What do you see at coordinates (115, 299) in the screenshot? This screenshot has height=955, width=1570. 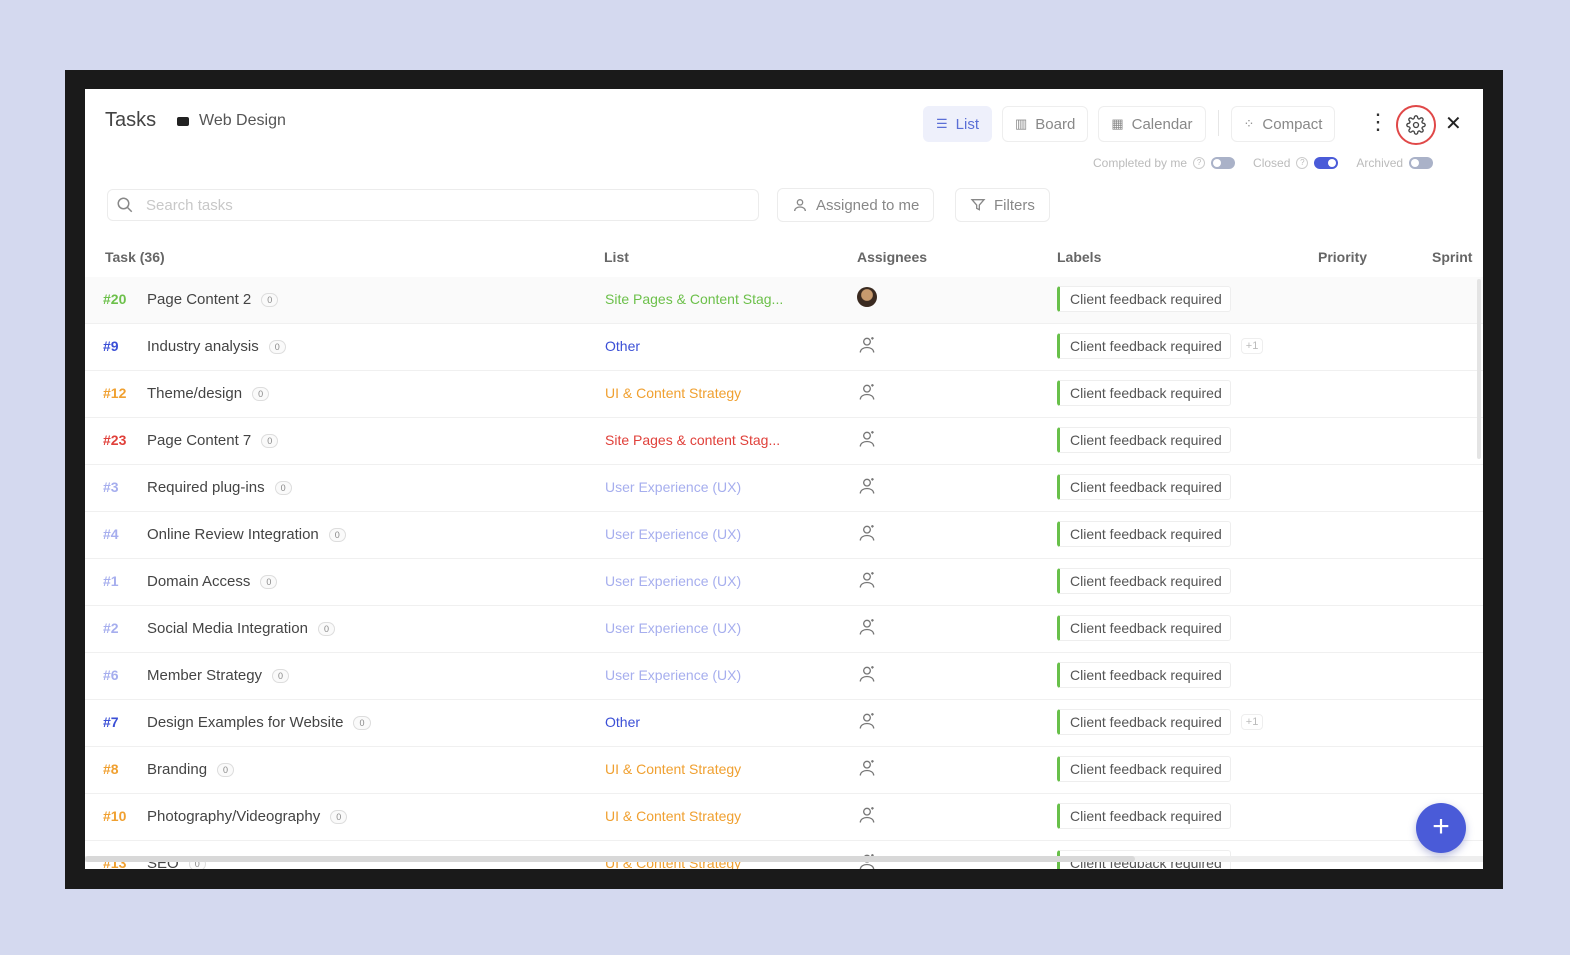 I see `task-id: #20` at bounding box center [115, 299].